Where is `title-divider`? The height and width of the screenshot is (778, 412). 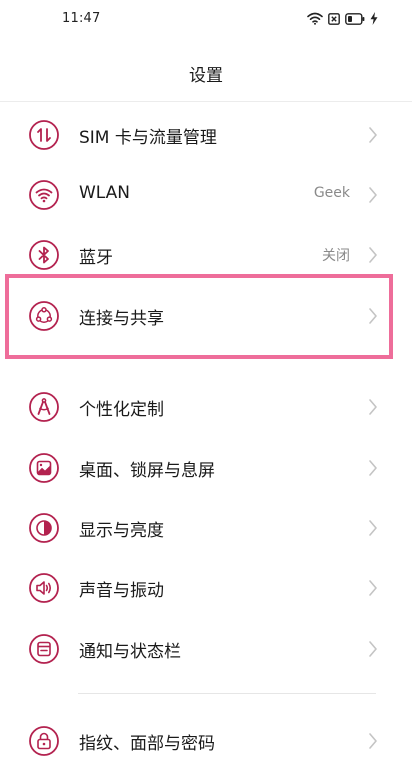 title-divider is located at coordinates (206, 101).